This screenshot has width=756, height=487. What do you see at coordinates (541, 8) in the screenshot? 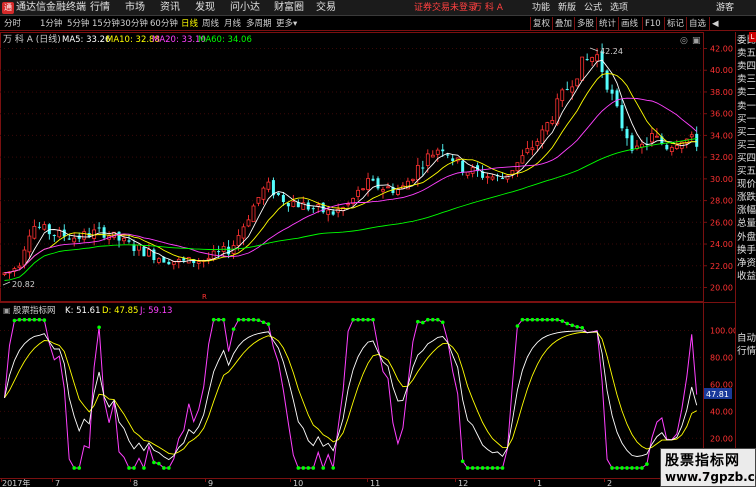
I see `menu-function: 功能` at bounding box center [541, 8].